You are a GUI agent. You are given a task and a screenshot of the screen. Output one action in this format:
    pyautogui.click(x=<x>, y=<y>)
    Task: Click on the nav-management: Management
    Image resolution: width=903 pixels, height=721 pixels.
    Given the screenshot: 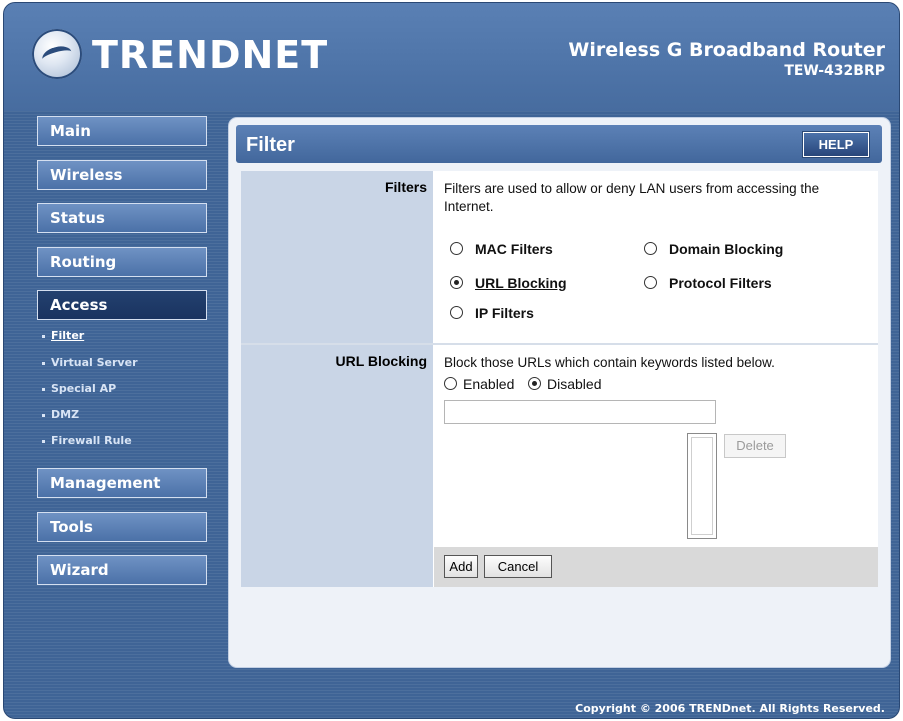 What is the action you would take?
    pyautogui.click(x=122, y=483)
    